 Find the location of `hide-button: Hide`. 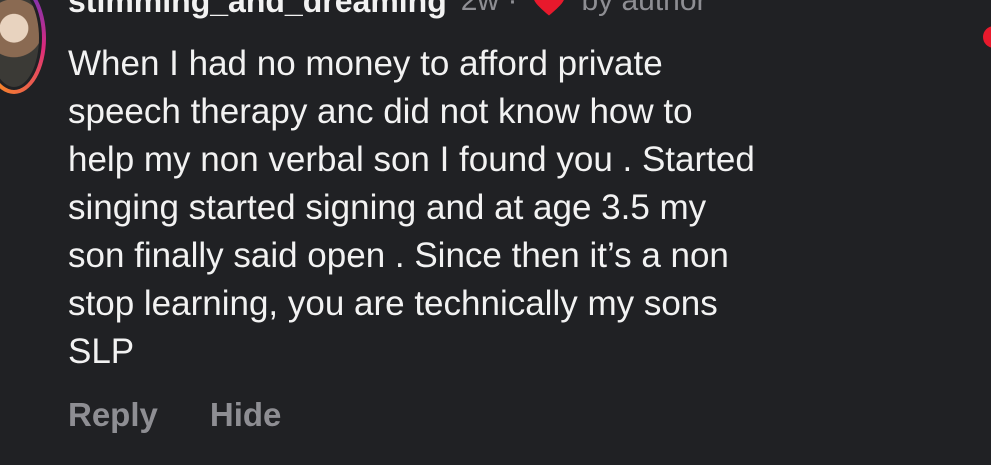

hide-button: Hide is located at coordinates (246, 415).